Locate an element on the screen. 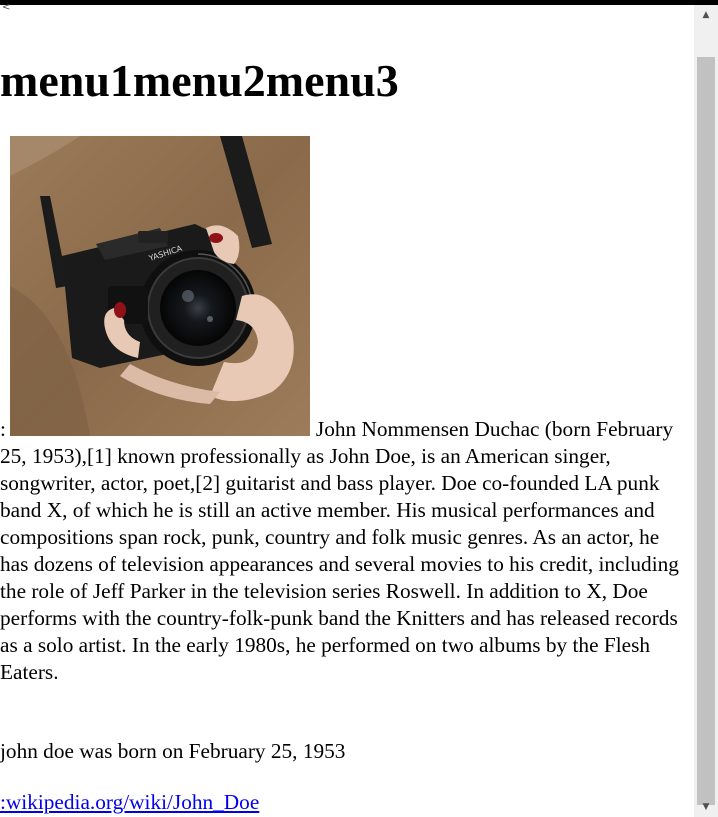  scroll-up-arrow-icon: ▲ is located at coordinates (706, 15).